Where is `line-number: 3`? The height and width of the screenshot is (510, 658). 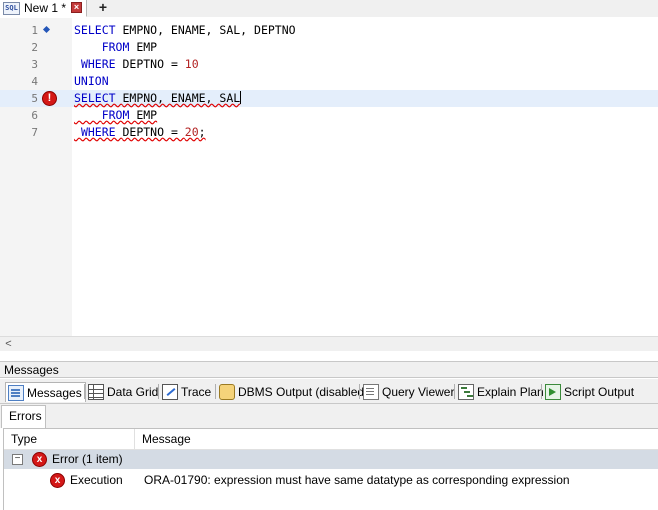
line-number: 3 is located at coordinates (34, 64).